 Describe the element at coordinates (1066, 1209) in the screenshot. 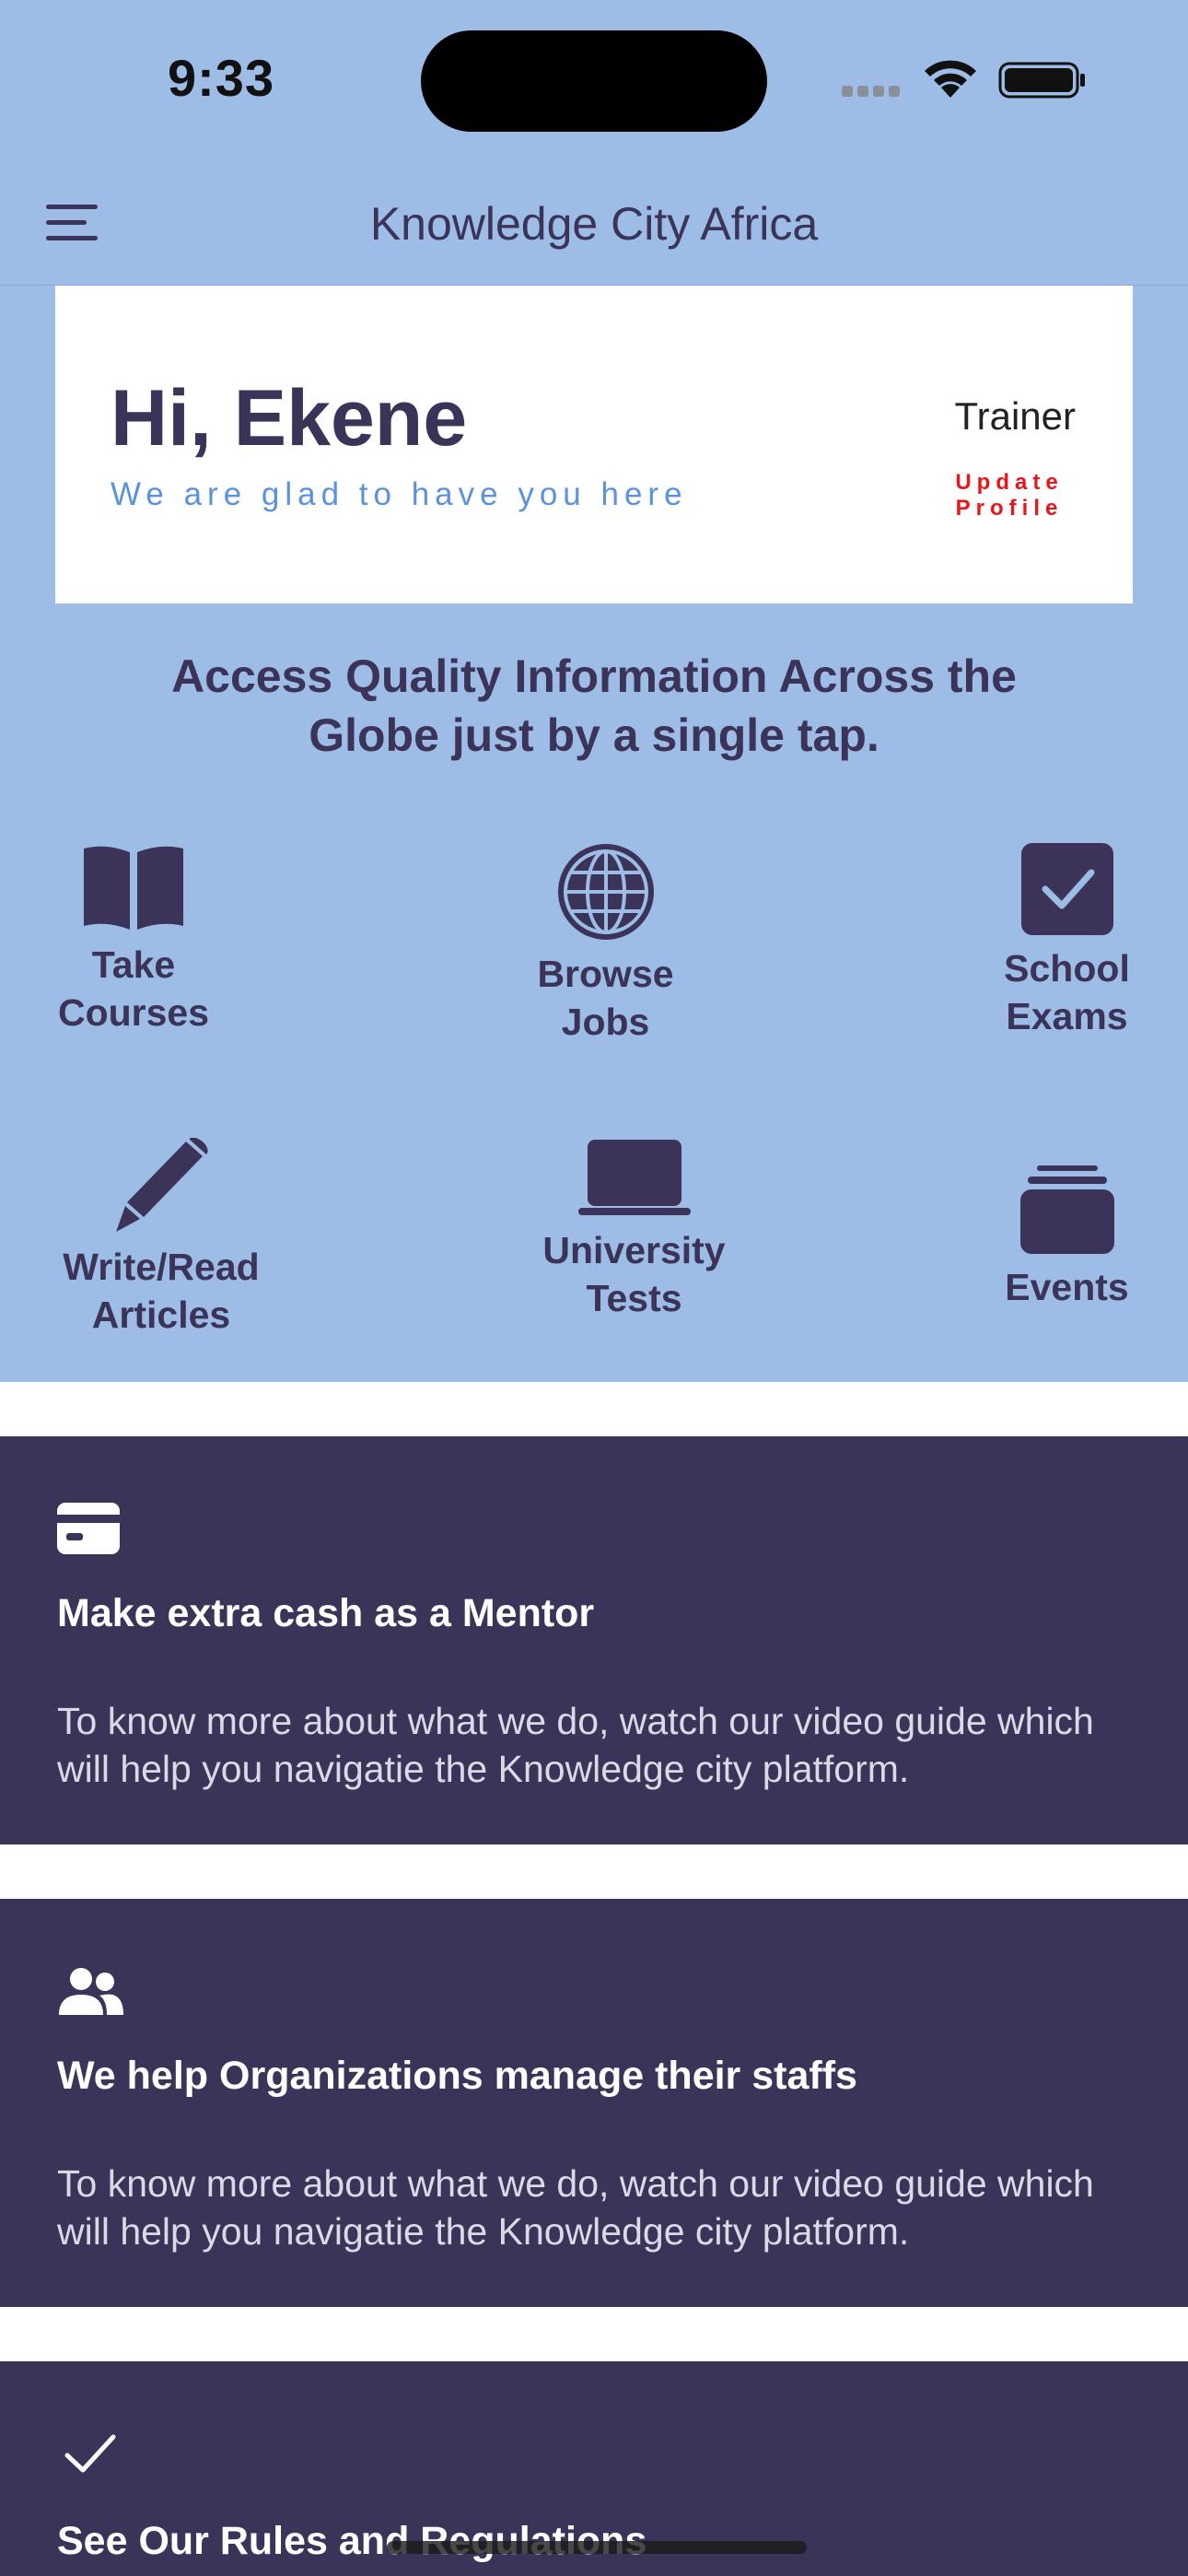

I see `stack-icon` at that location.